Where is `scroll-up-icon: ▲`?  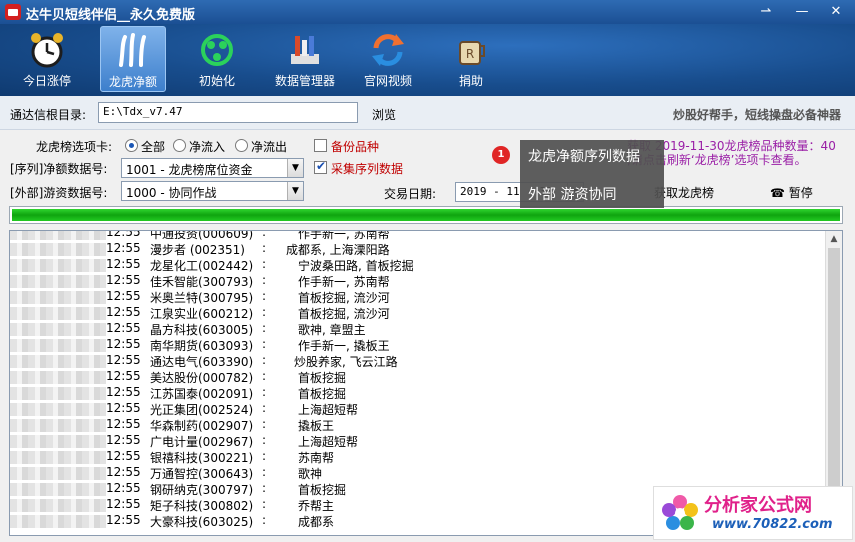
scroll-up-icon: ▲ is located at coordinates (834, 239).